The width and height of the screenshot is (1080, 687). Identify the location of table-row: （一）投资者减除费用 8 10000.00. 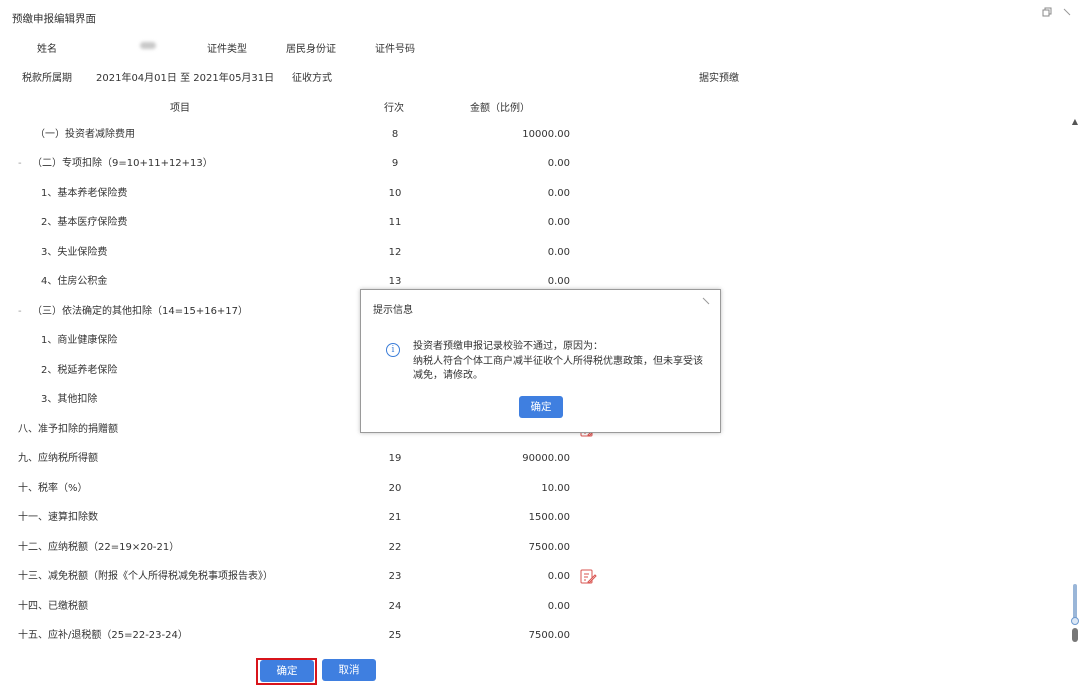
(530, 134).